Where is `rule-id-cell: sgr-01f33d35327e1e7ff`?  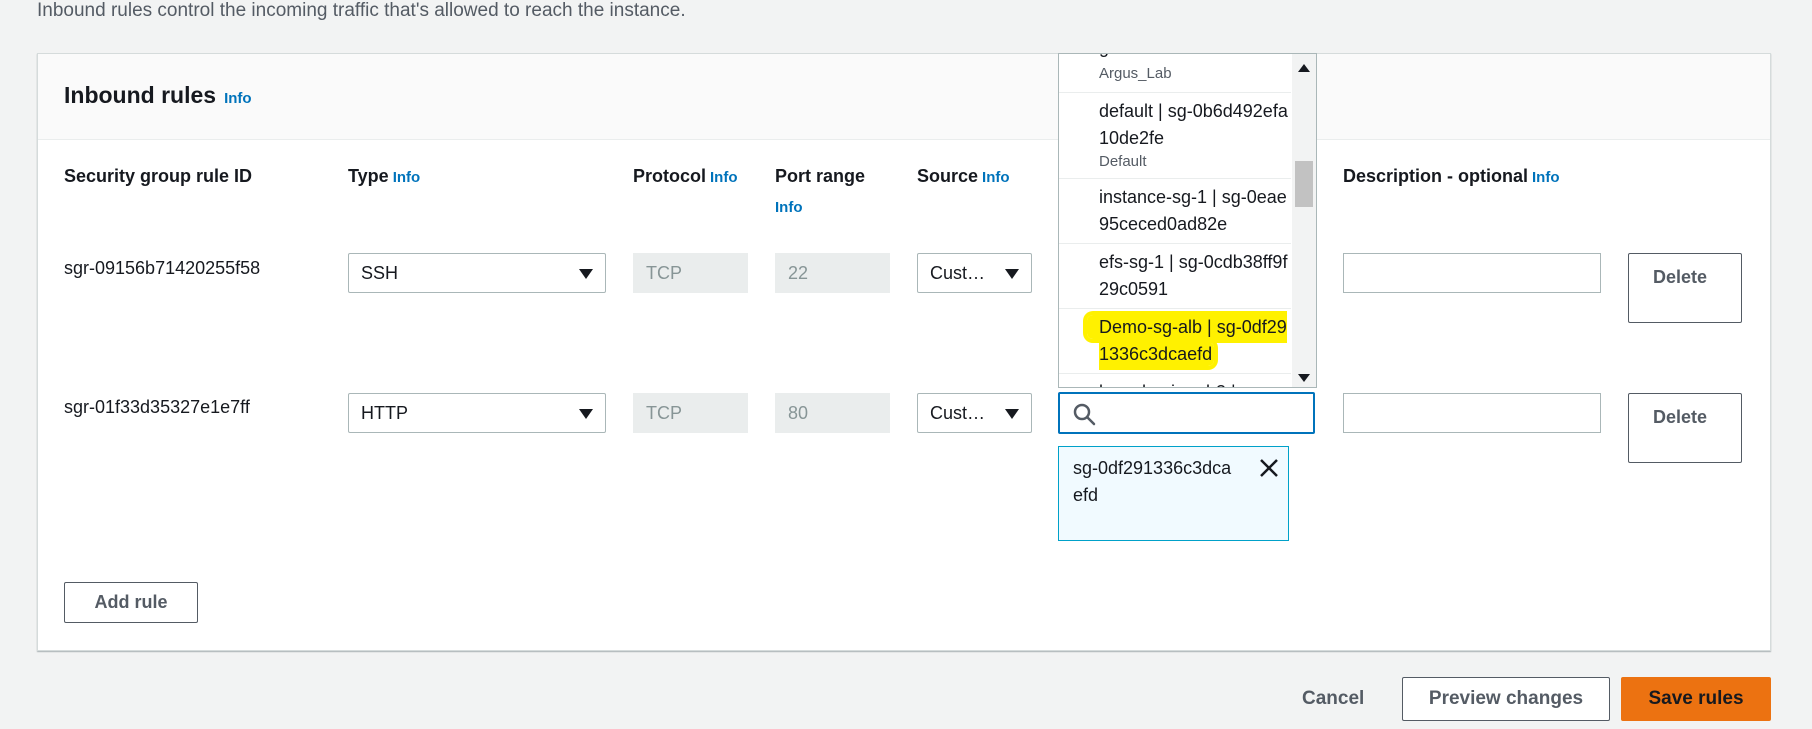
rule-id-cell: sgr-01f33d35327e1e7ff is located at coordinates (157, 407).